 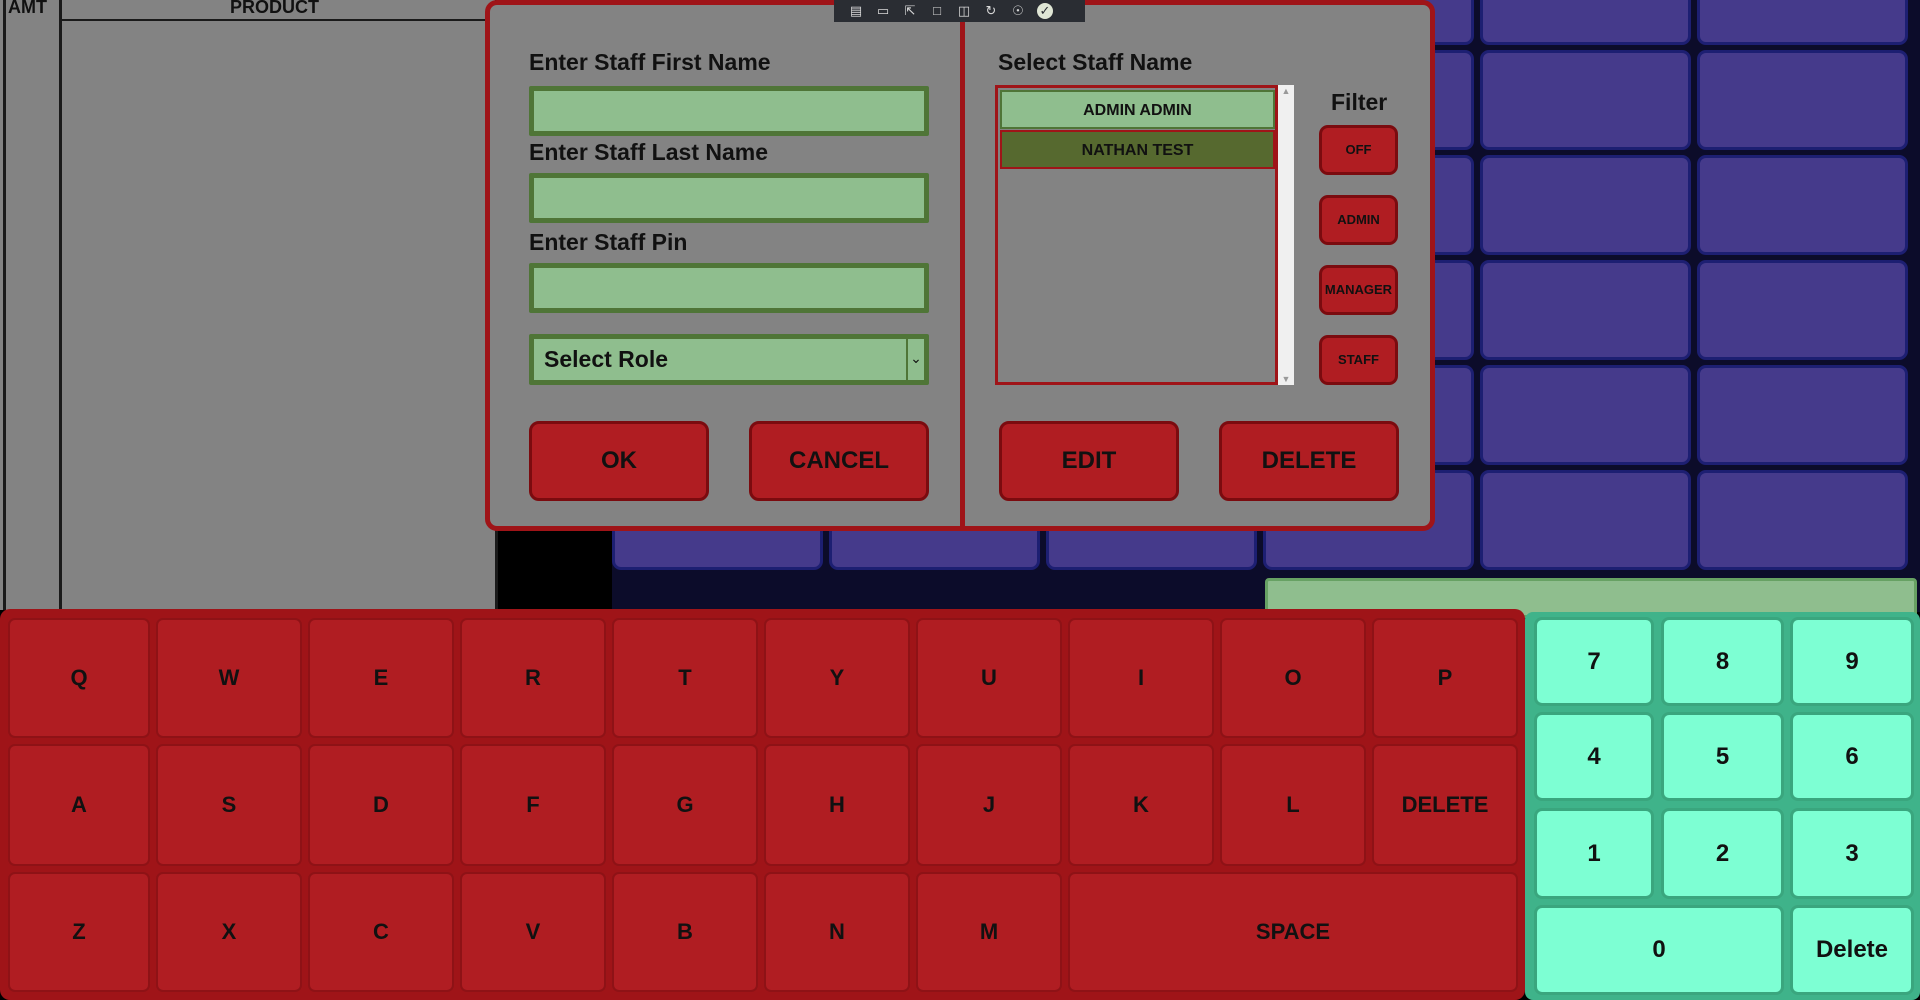 What do you see at coordinates (60, 305) in the screenshot?
I see `order-column-divider` at bounding box center [60, 305].